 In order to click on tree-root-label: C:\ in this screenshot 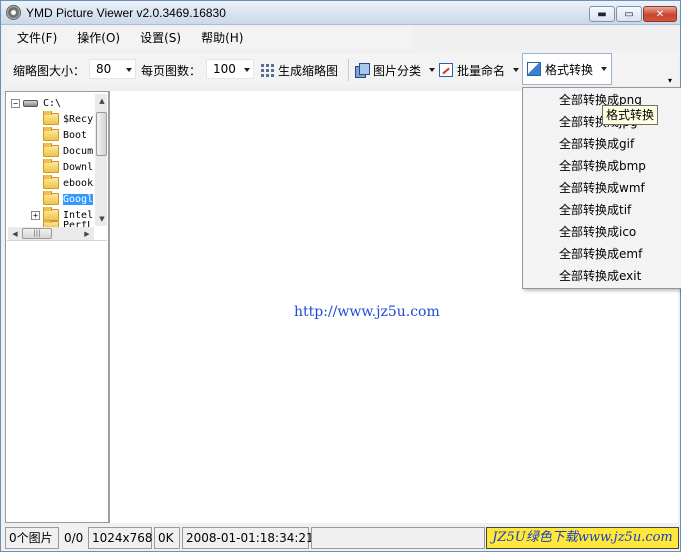, I will do `click(52, 103)`.